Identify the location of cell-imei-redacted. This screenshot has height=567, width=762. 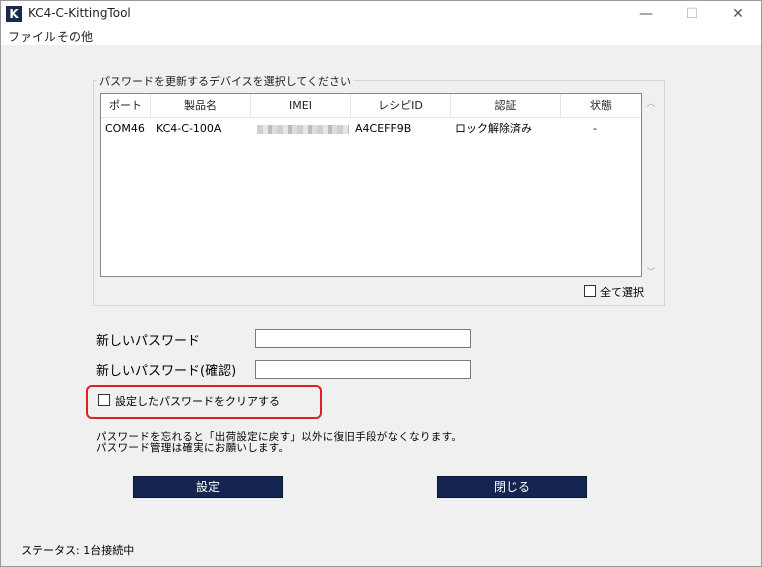
(303, 129).